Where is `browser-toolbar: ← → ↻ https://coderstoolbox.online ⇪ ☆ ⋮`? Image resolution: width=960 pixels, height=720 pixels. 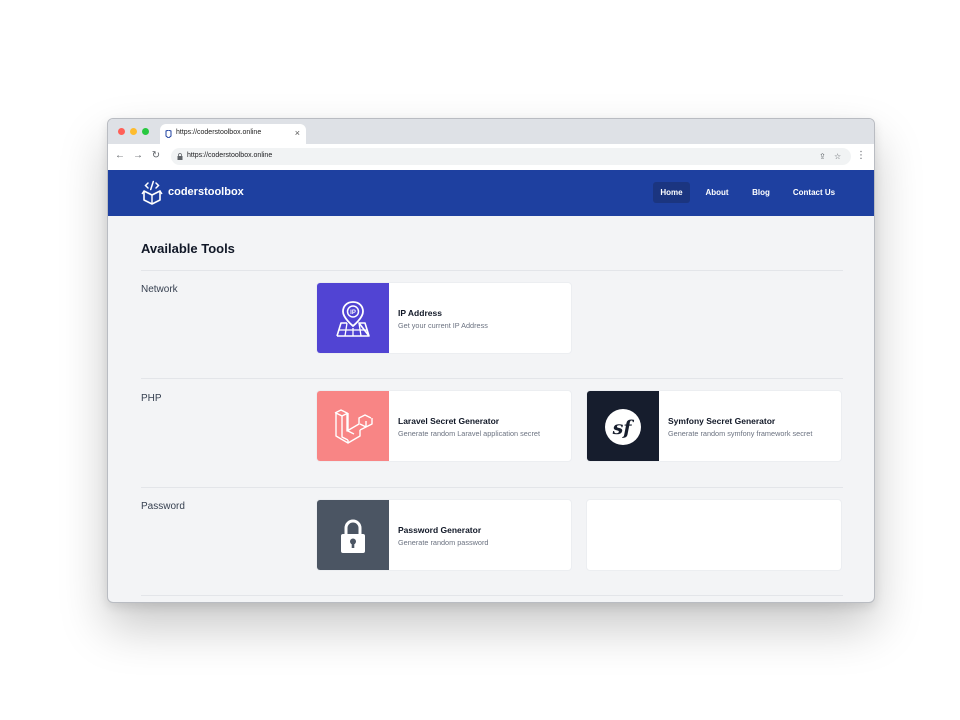
browser-toolbar: ← → ↻ https://coderstoolbox.online ⇪ ☆ ⋮ is located at coordinates (491, 157).